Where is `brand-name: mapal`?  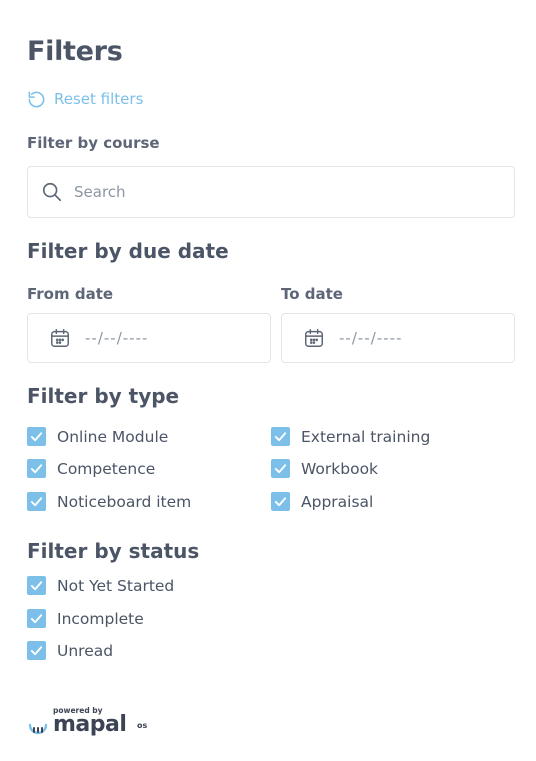 brand-name: mapal is located at coordinates (90, 724).